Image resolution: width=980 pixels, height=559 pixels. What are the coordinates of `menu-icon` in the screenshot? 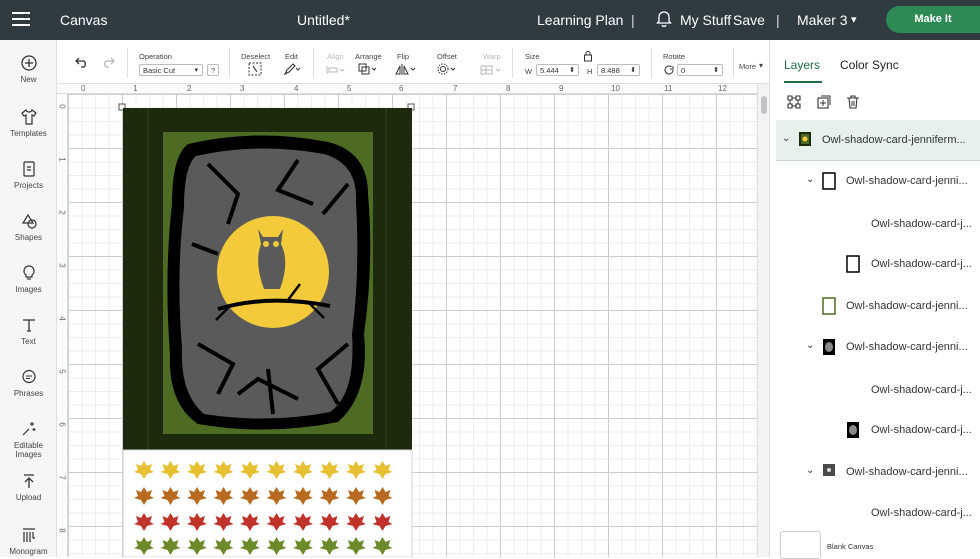 It's located at (21, 19).